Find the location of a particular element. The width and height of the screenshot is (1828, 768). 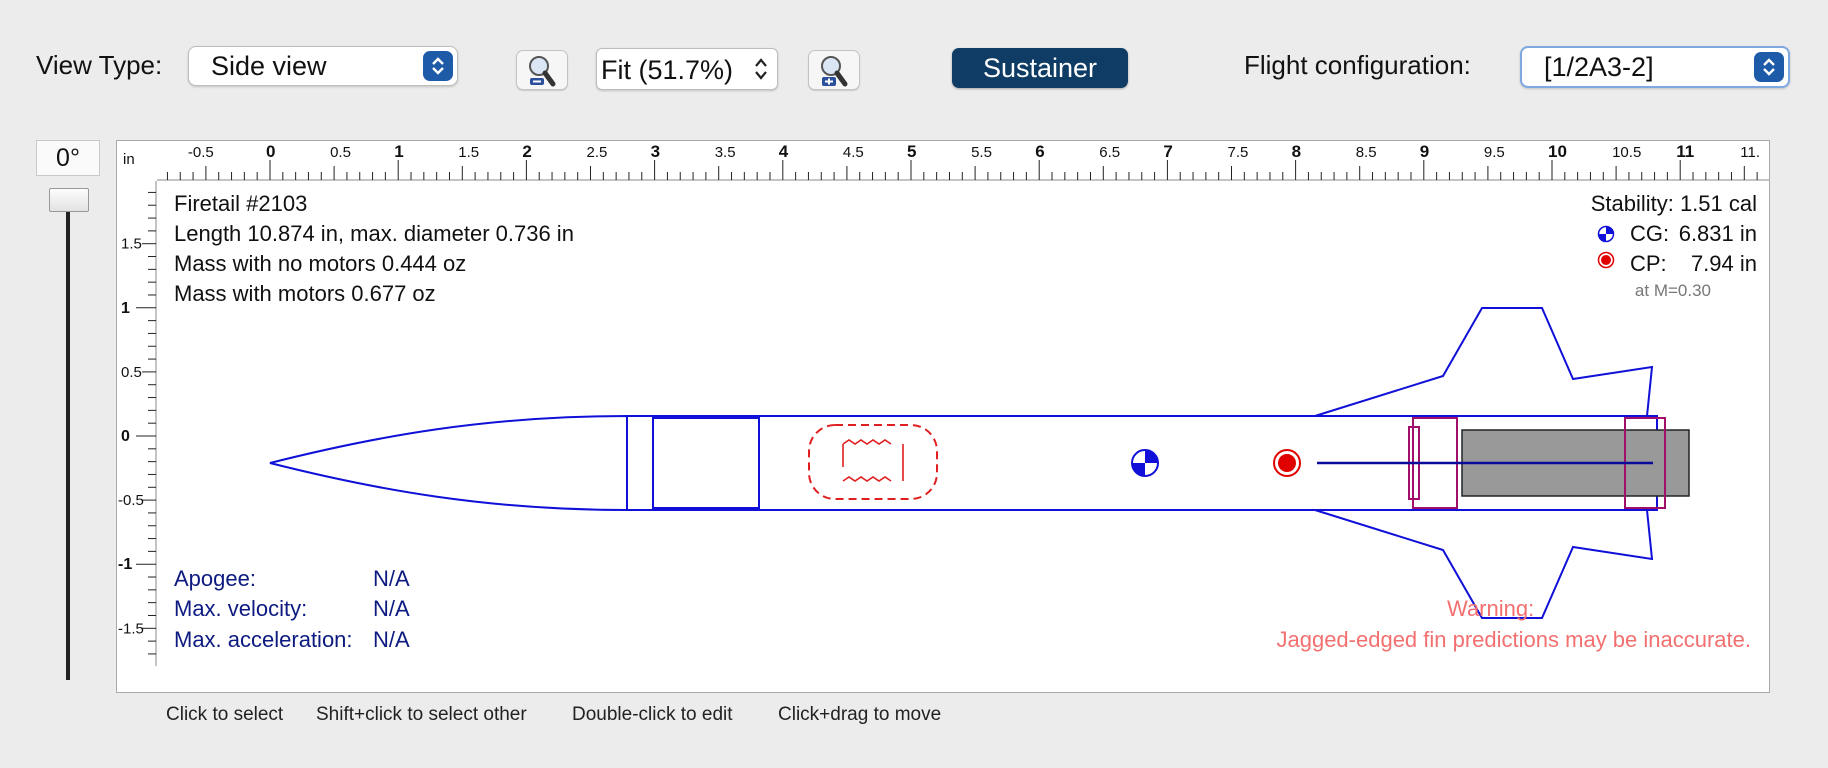

vertical-ruler: 1.5 1 0.5 0 -0.5 -1 -1.5 is located at coordinates (137, 423).